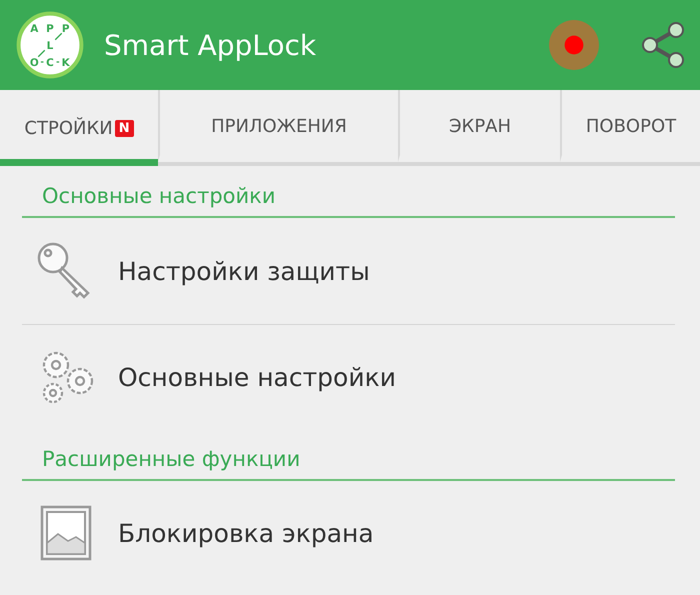  I want to click on settings-item: Блокировка экрана, so click(246, 533).